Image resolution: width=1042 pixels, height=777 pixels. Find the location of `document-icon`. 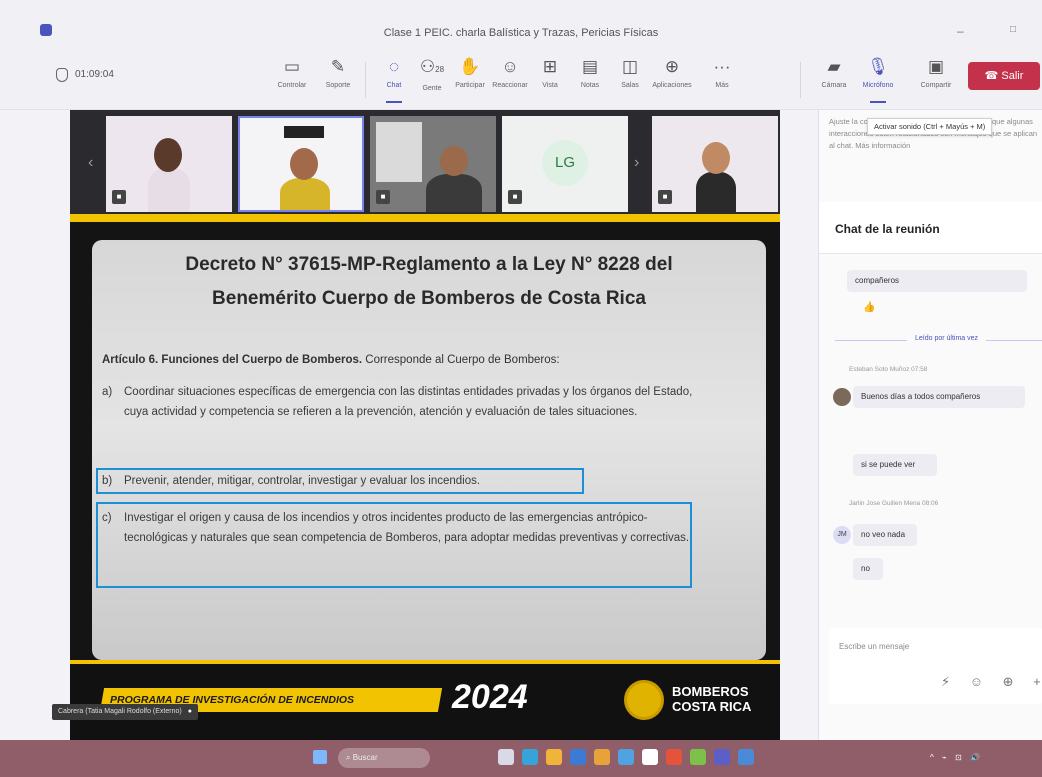

document-icon is located at coordinates (650, 757).